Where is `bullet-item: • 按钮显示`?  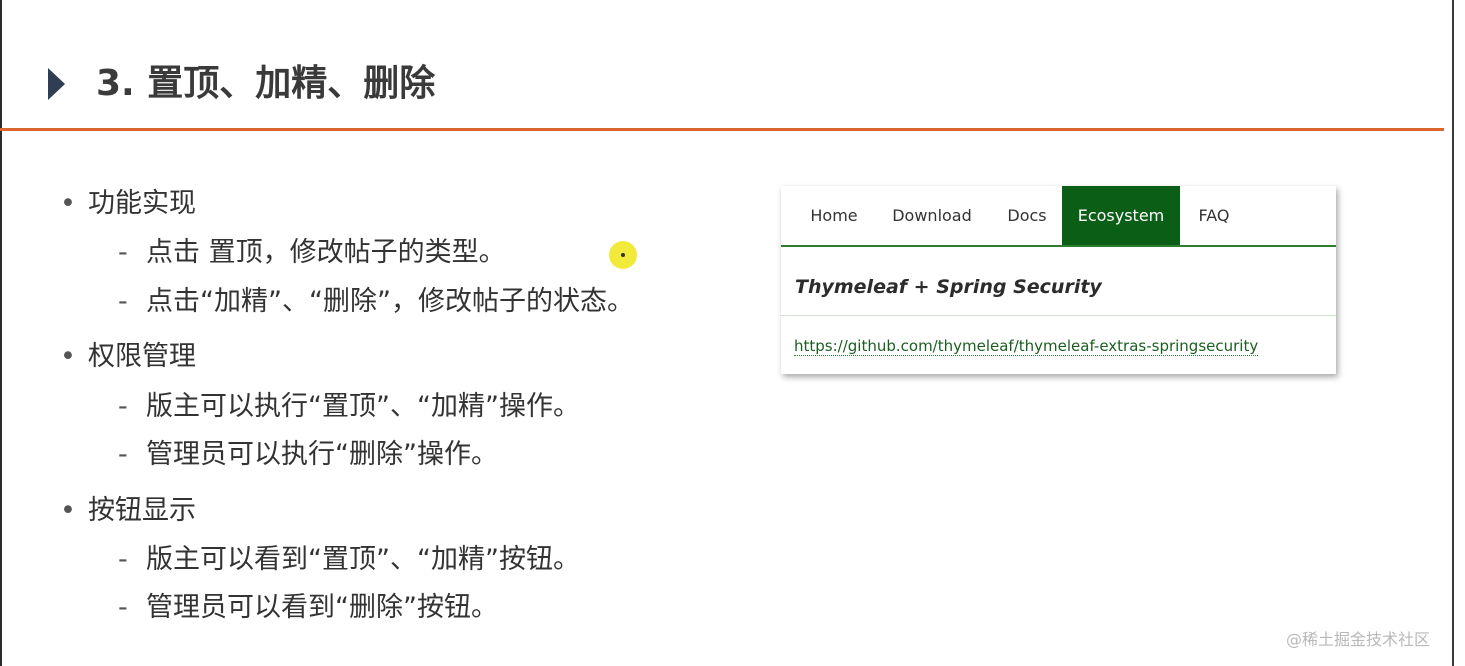
bullet-item: • 按钮显示 is located at coordinates (128, 511).